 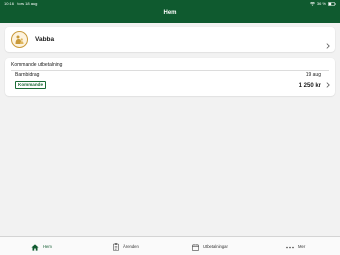 What do you see at coordinates (27, 75) in the screenshot?
I see `payment-type: Barnbidrag` at bounding box center [27, 75].